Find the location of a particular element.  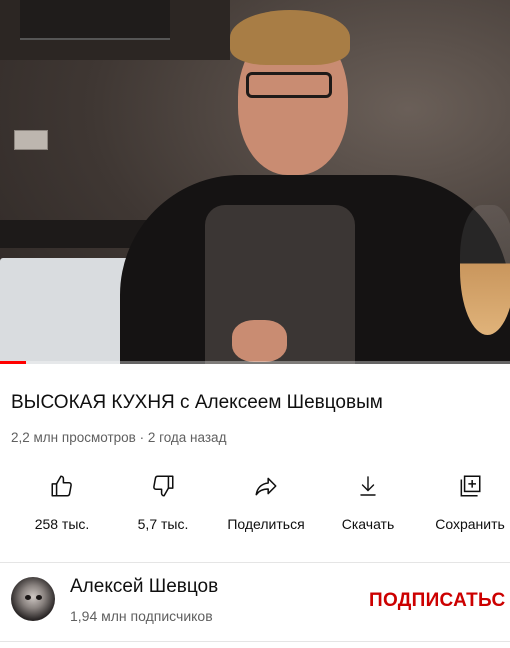

dislike-button: 5,7 тыс. is located at coordinates (163, 501).